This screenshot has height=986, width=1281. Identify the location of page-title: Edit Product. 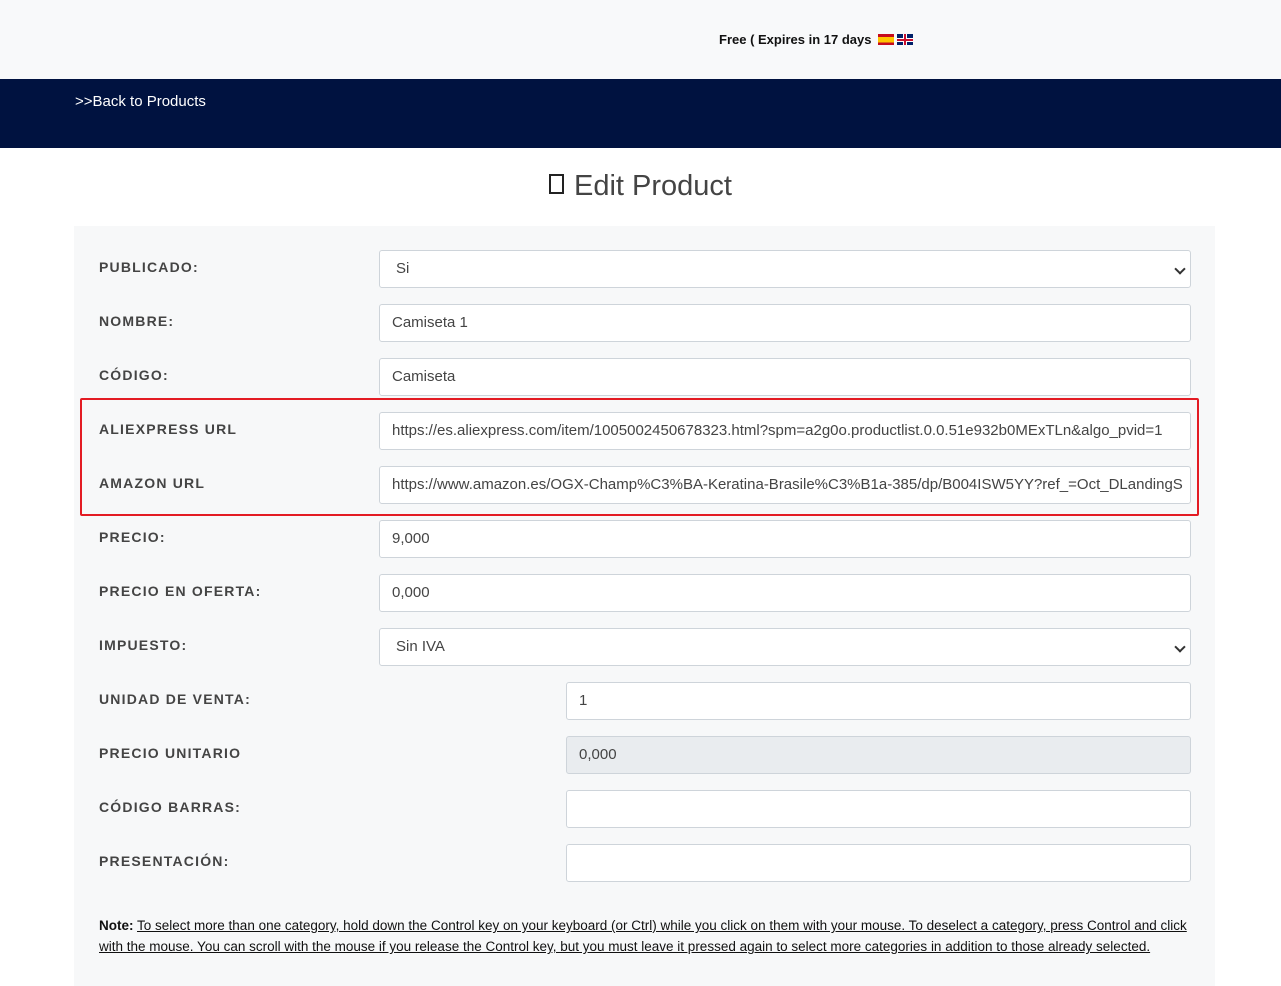
(640, 186).